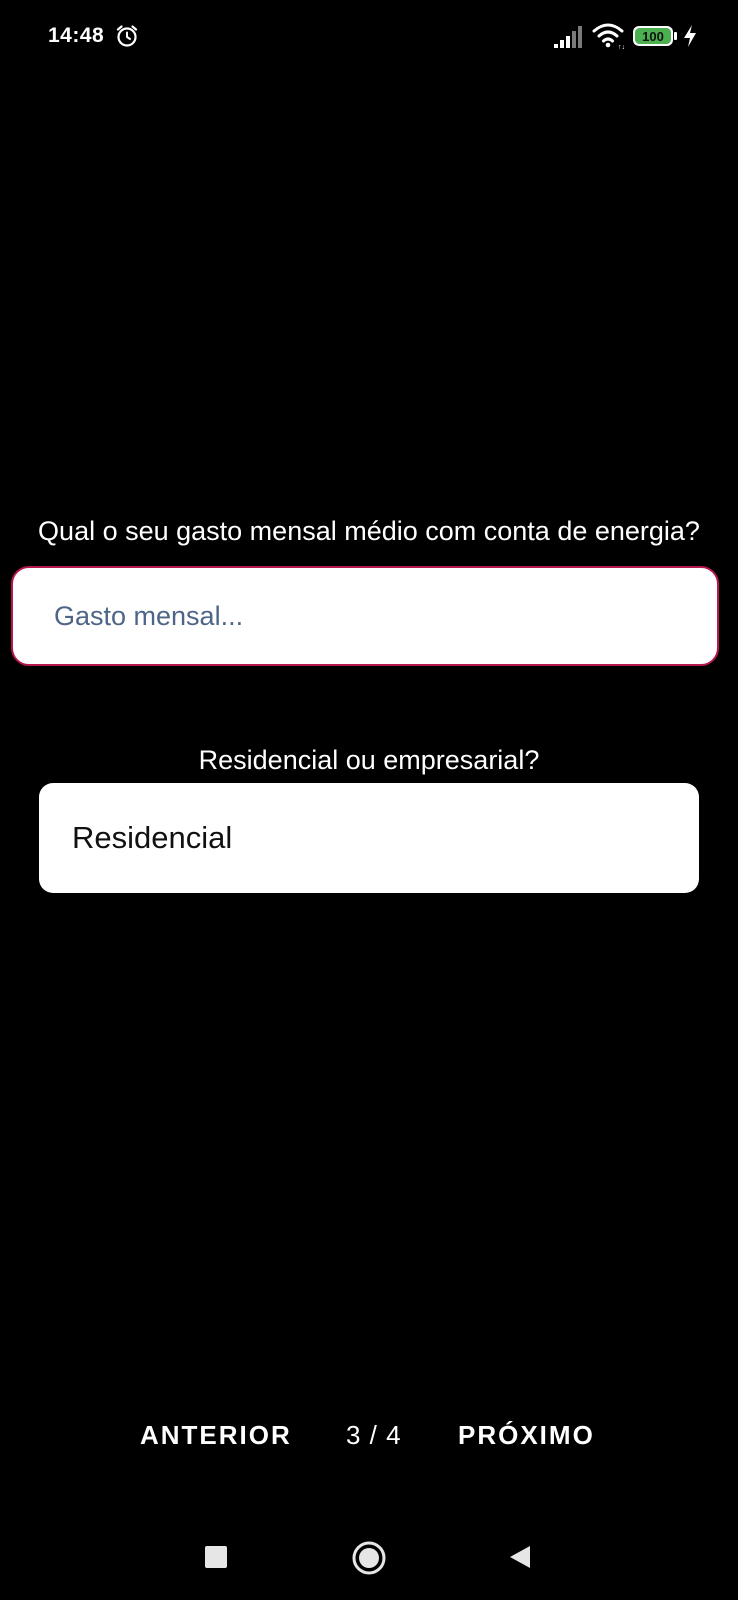  I want to click on battery-icon: 100, so click(655, 36).